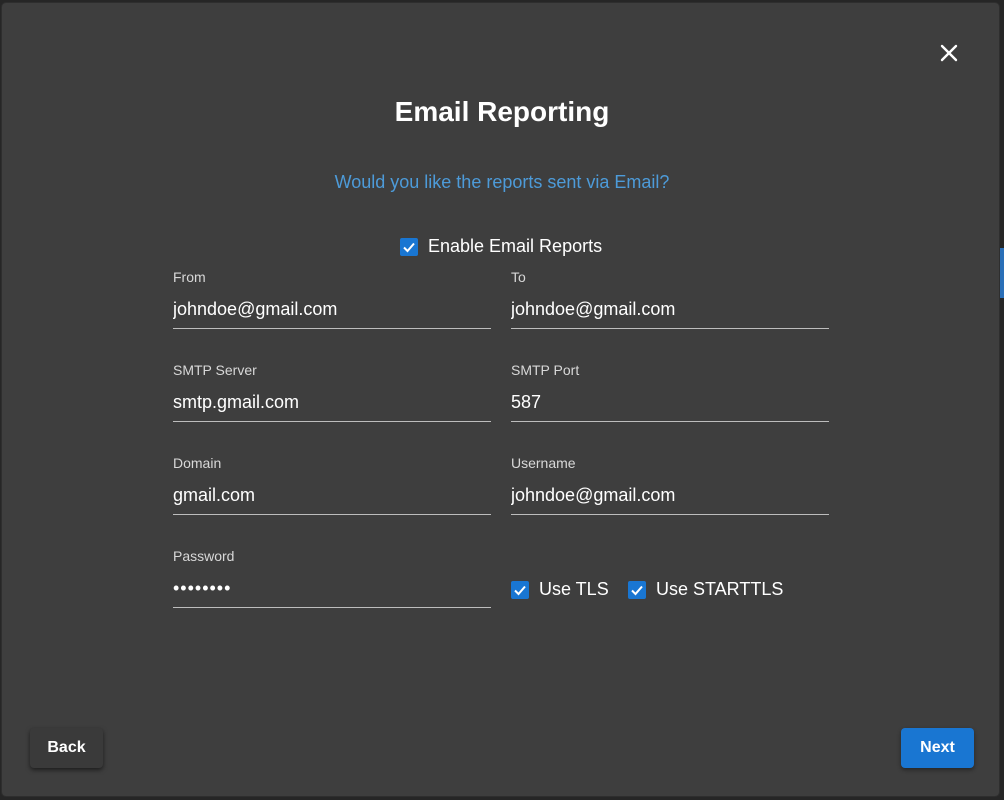 This screenshot has width=1004, height=800. I want to click on close-button, so click(949, 53).